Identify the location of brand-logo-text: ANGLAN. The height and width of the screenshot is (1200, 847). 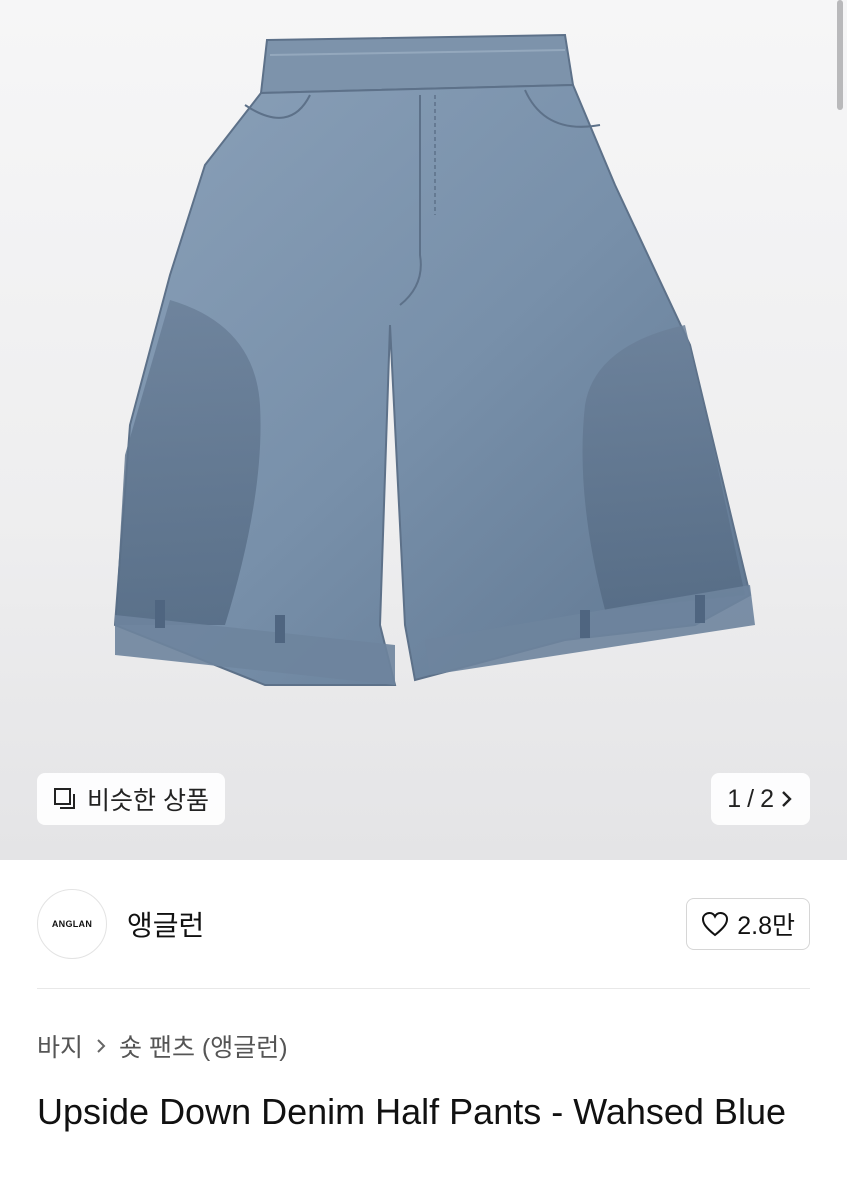
(72, 924).